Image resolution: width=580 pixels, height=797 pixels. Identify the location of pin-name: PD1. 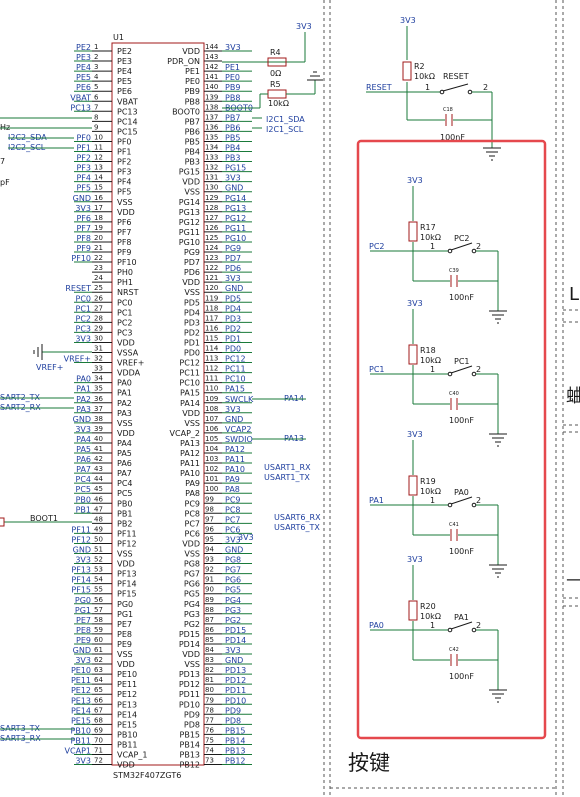
(192, 342).